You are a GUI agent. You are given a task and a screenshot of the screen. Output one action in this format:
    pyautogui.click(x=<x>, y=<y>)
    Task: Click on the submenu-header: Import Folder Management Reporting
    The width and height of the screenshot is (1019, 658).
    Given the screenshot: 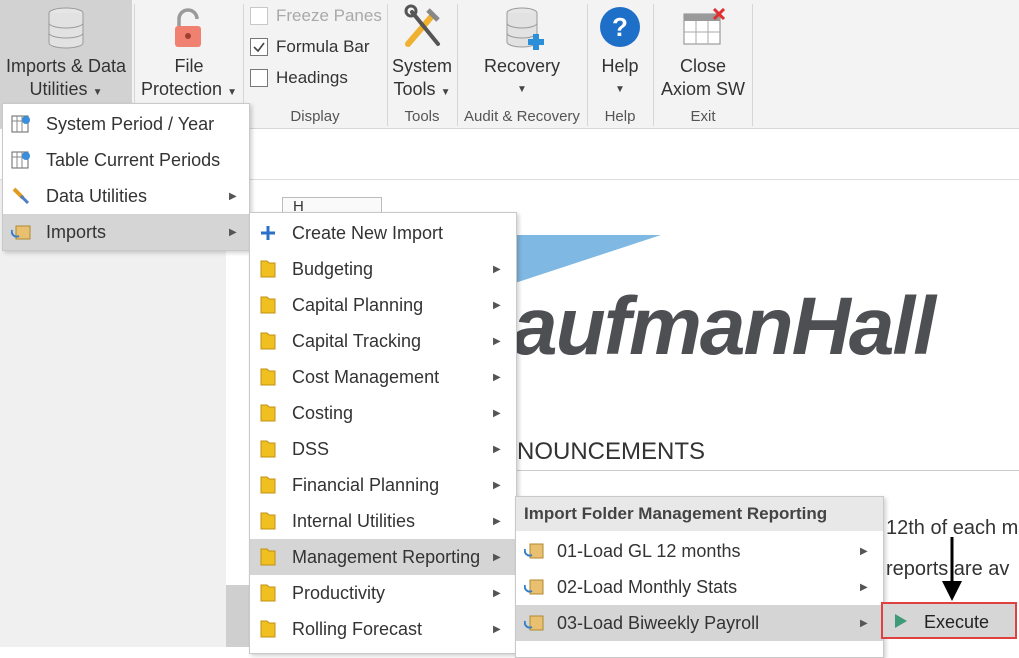 What is the action you would take?
    pyautogui.click(x=699, y=514)
    